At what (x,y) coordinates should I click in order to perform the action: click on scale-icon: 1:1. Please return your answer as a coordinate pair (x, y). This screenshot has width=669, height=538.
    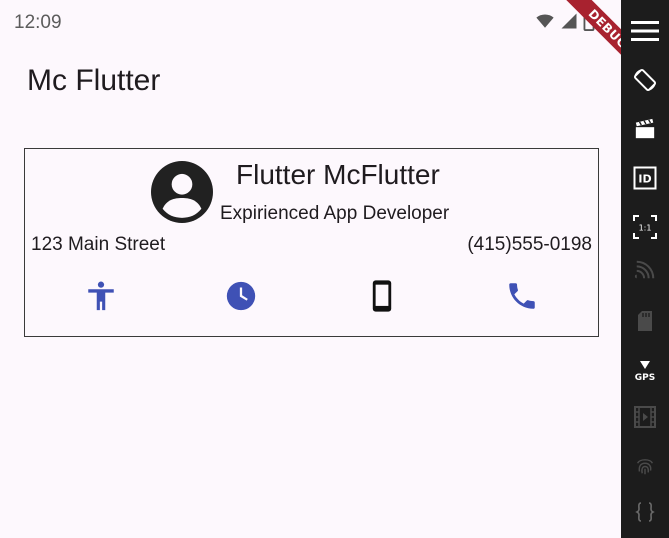
    Looking at the image, I should click on (645, 227).